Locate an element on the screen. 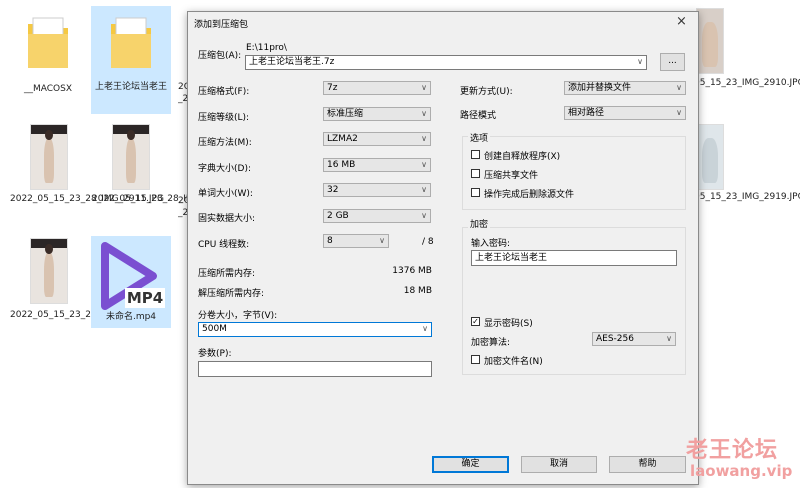 The image size is (800, 488). format-label: 压缩格式(F): is located at coordinates (224, 92).